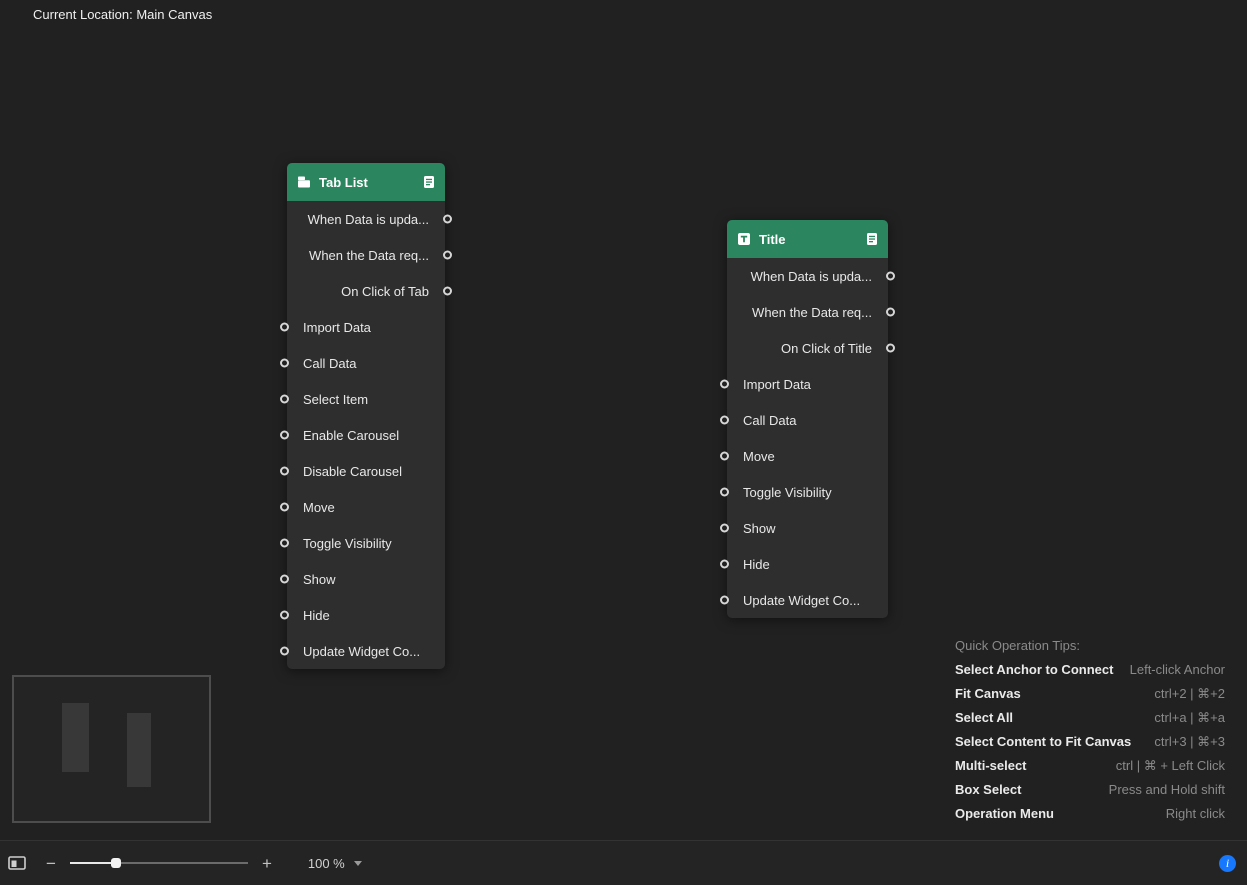  Describe the element at coordinates (351, 435) in the screenshot. I see `input-anchor-label: Enable Carousel` at that location.